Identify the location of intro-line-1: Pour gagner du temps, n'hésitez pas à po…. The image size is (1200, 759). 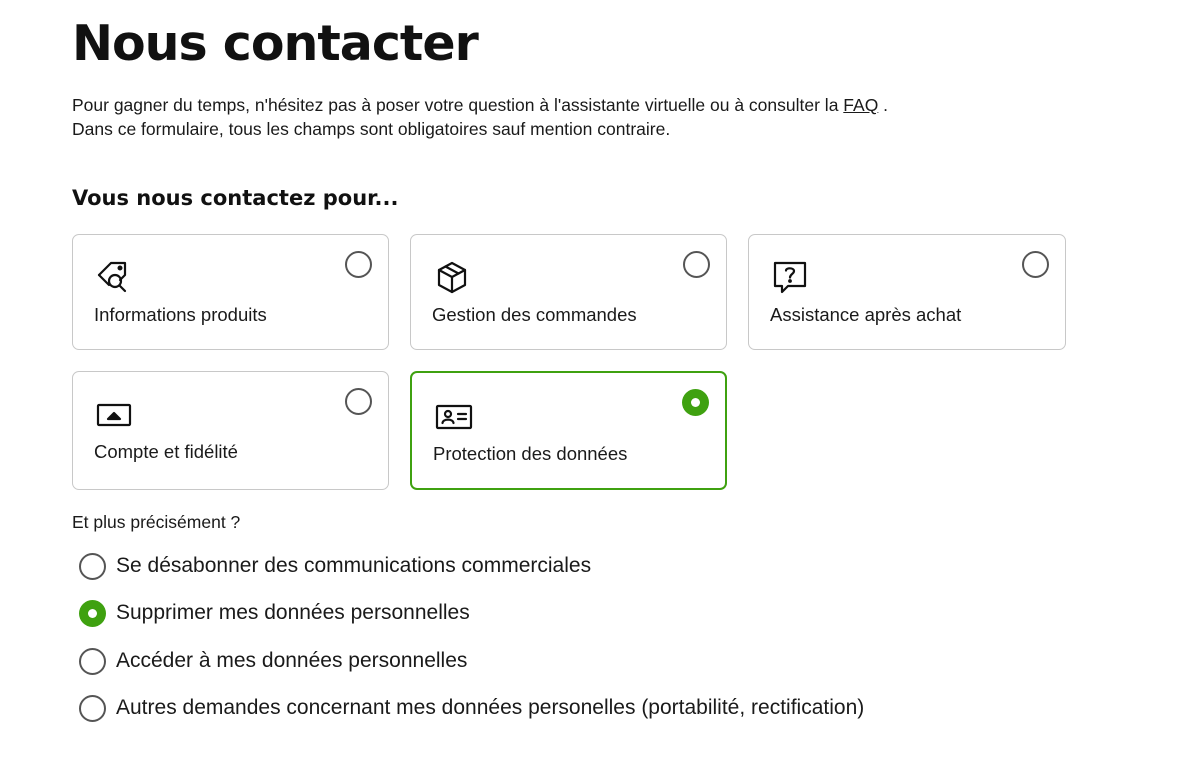
(480, 105).